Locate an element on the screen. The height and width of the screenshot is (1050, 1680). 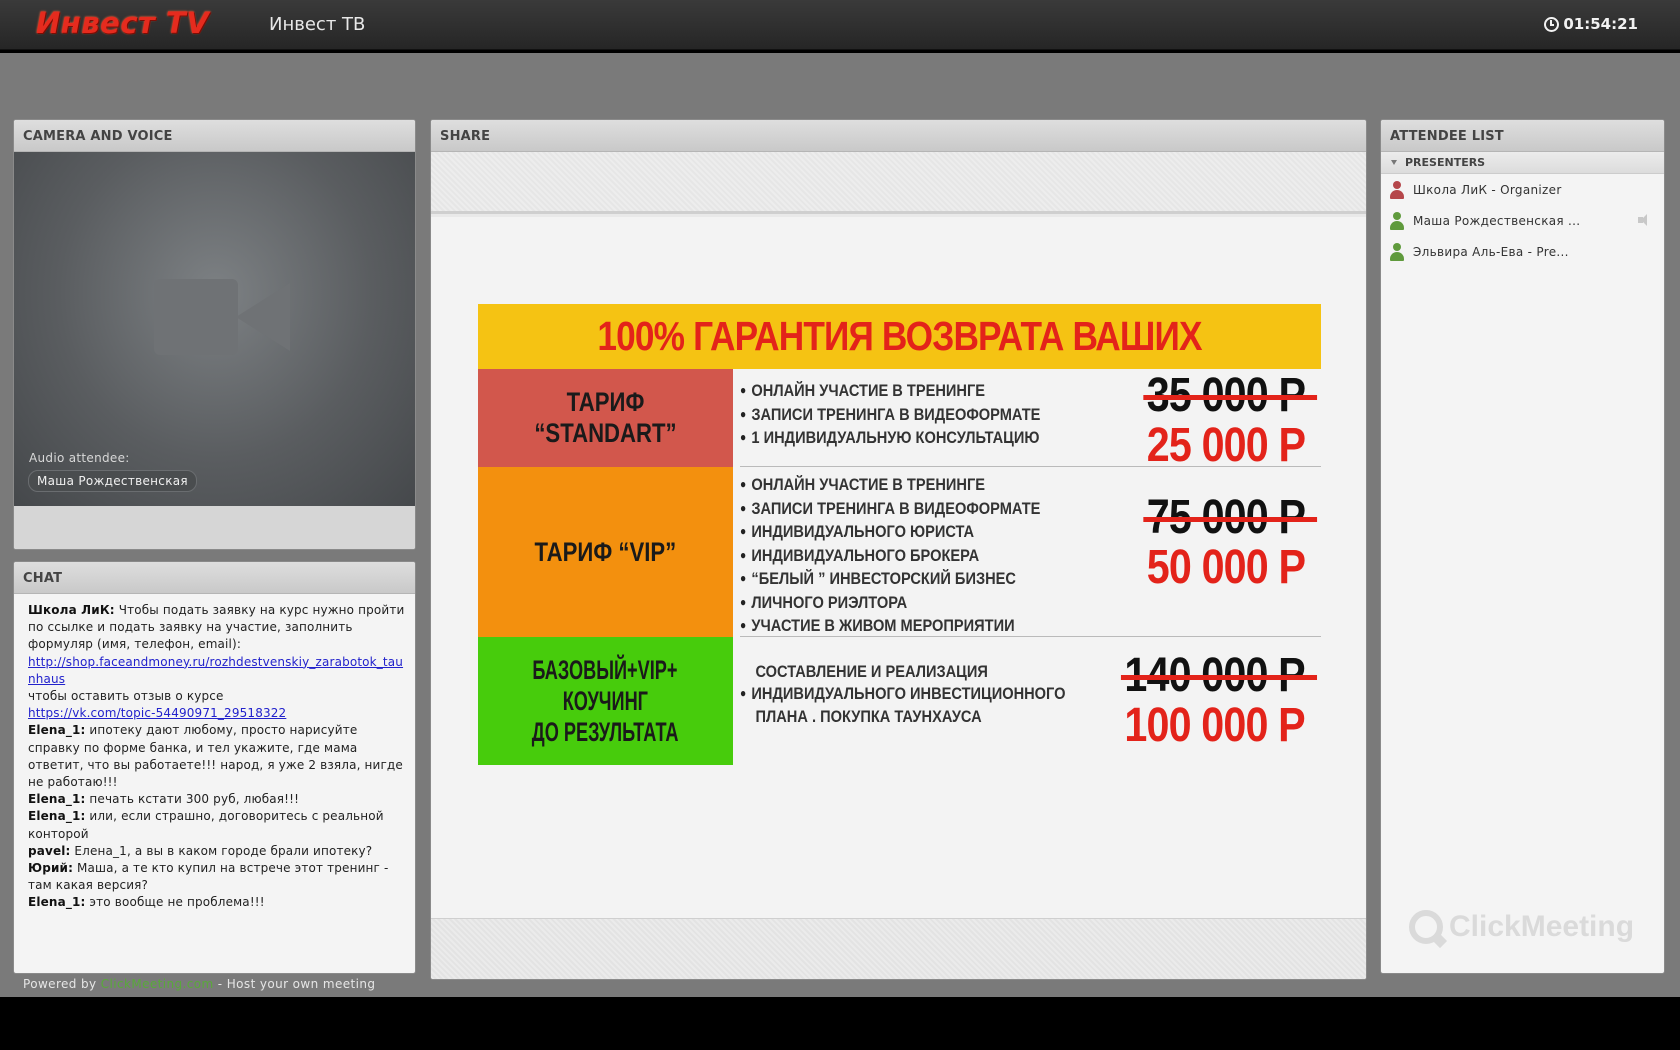
presenter-person-icon is located at coordinates (1397, 251).